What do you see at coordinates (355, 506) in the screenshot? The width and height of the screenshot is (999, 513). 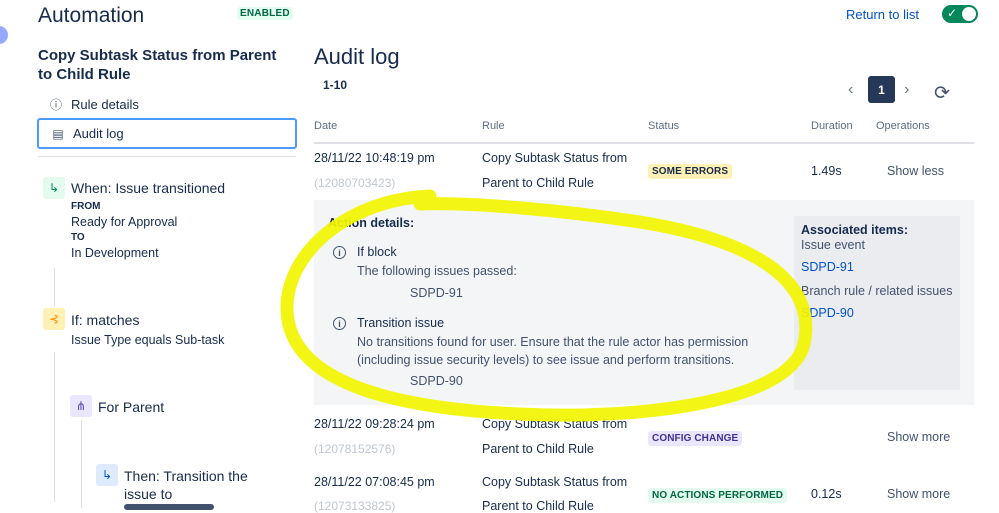 I see `row-execution-id: (12073133825)` at bounding box center [355, 506].